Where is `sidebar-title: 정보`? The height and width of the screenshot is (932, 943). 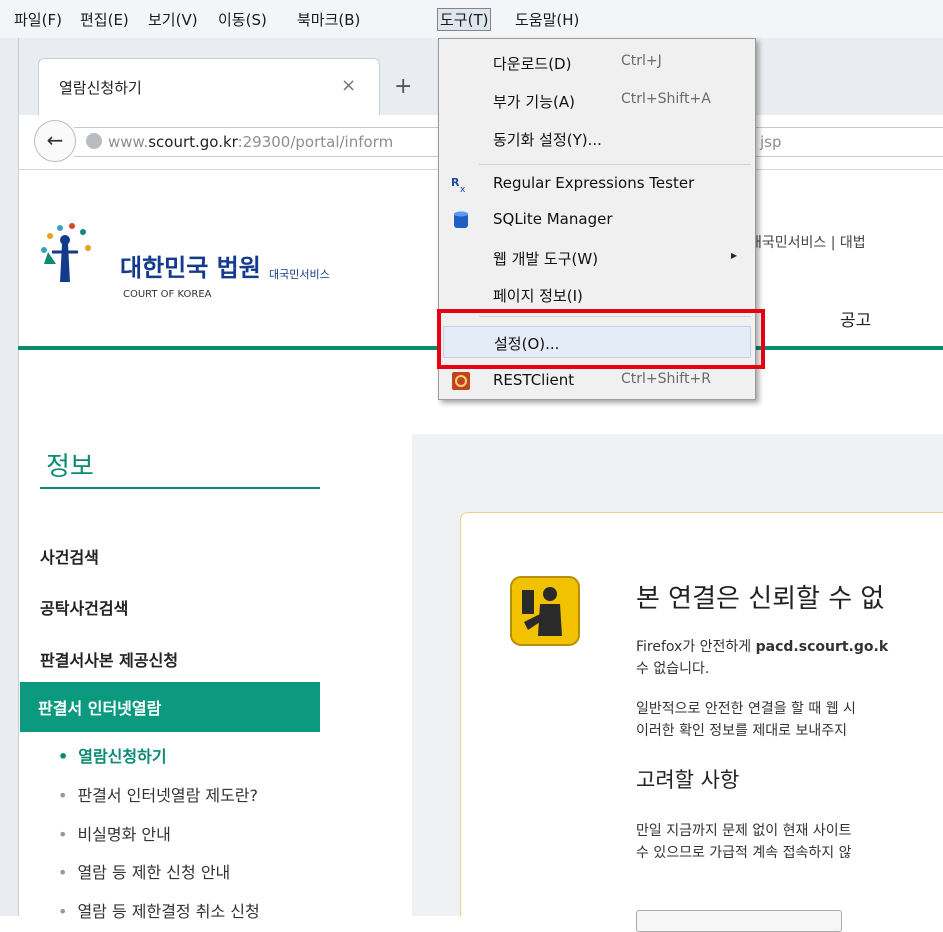
sidebar-title: 정보 is located at coordinates (70, 467).